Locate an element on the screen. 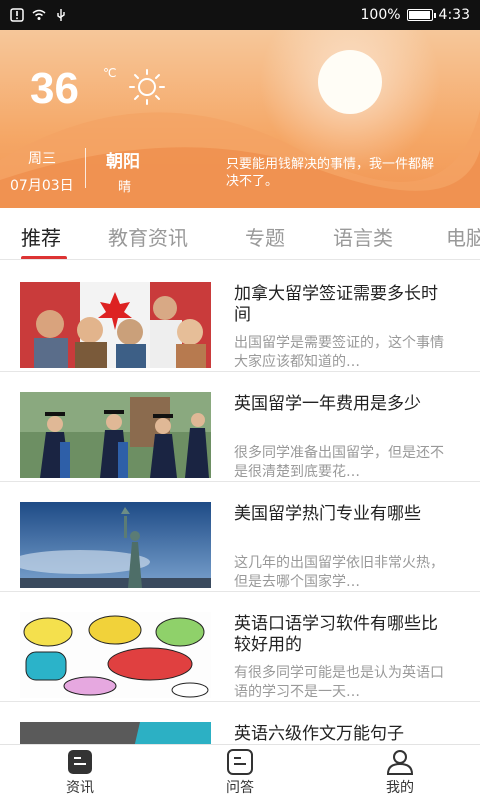 The width and height of the screenshot is (480, 800). status-icons-right: 100% 4:33 is located at coordinates (415, 15).